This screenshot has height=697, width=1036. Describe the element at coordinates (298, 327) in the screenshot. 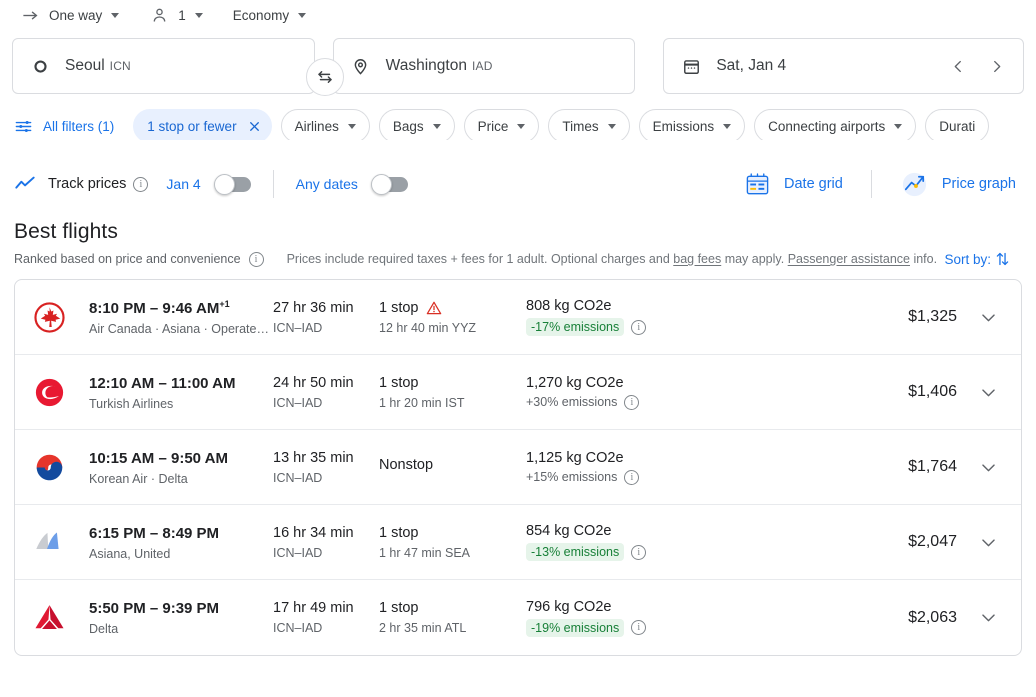

I see `flight-route: ICN–IAD` at that location.